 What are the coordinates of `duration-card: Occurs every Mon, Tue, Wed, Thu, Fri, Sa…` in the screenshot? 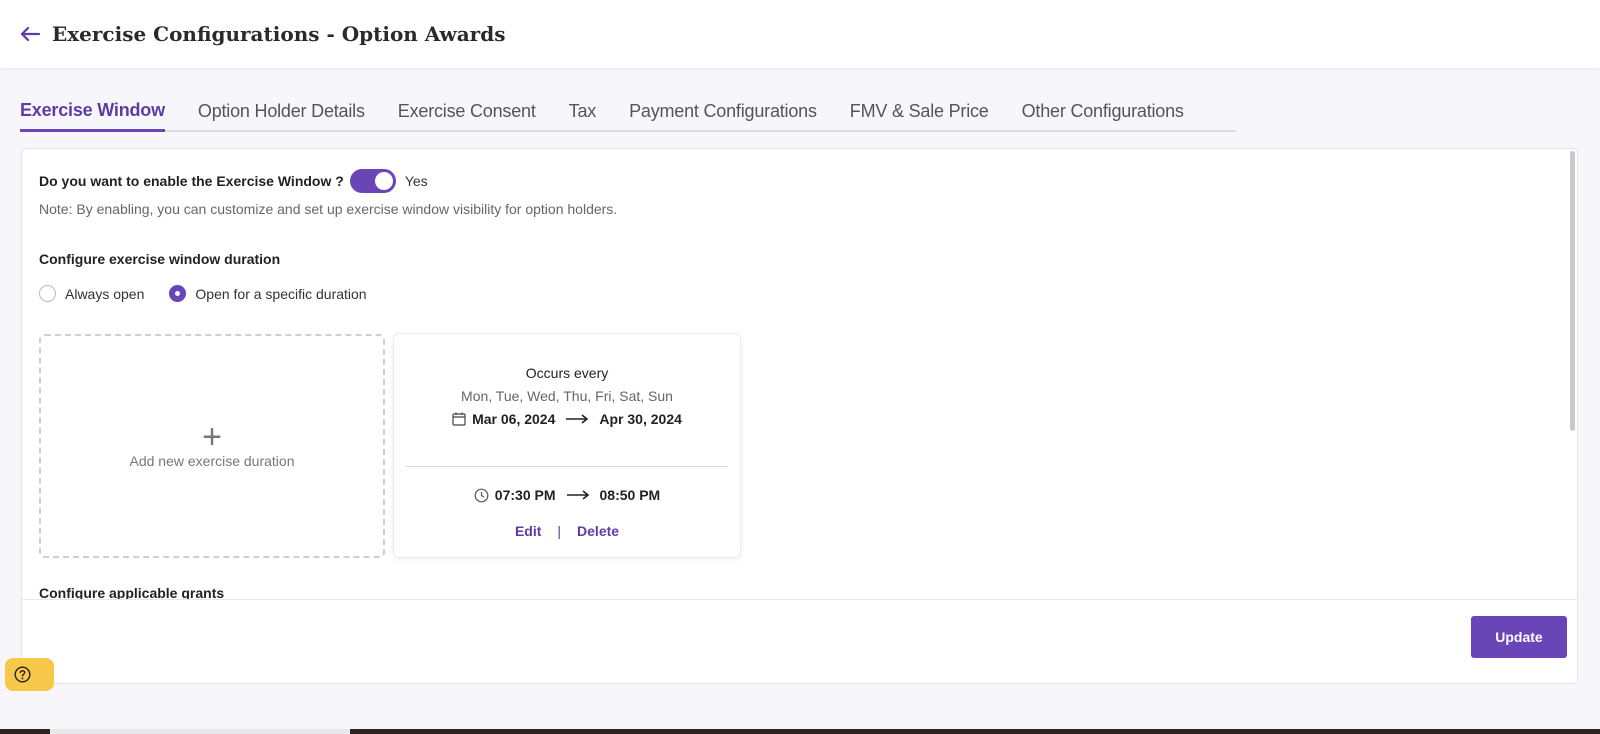 It's located at (567, 445).